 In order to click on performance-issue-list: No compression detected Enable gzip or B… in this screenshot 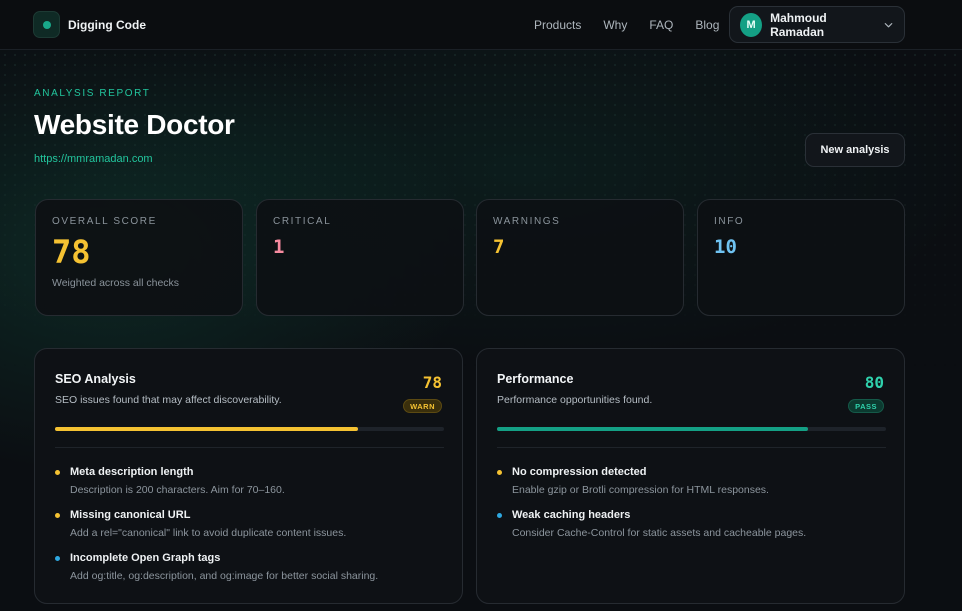, I will do `click(691, 509)`.